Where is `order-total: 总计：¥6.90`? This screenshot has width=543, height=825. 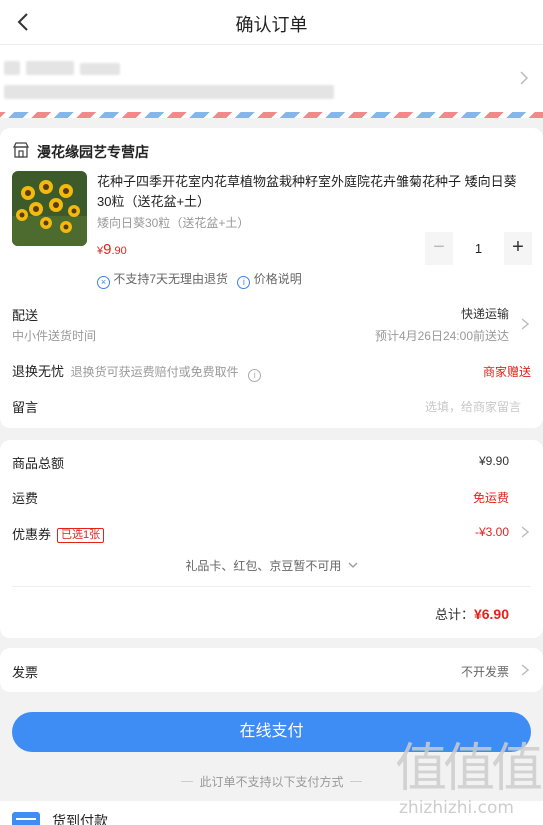 order-total: 总计：¥6.90 is located at coordinates (472, 613).